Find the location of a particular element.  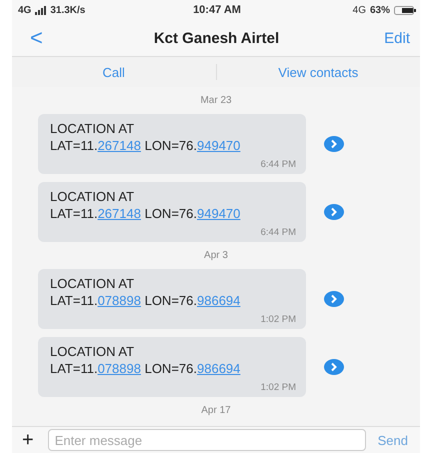

action-link: View contacts is located at coordinates (318, 72).